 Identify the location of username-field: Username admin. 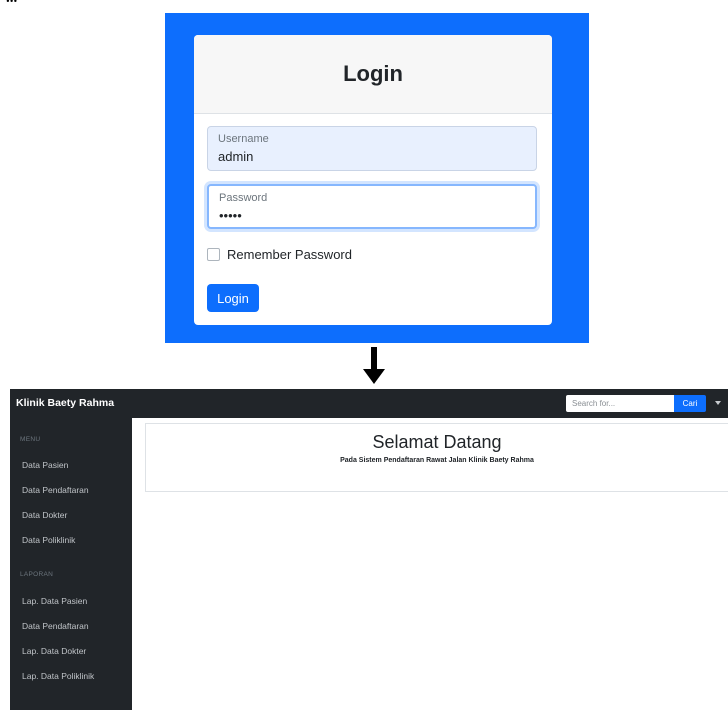
(372, 148).